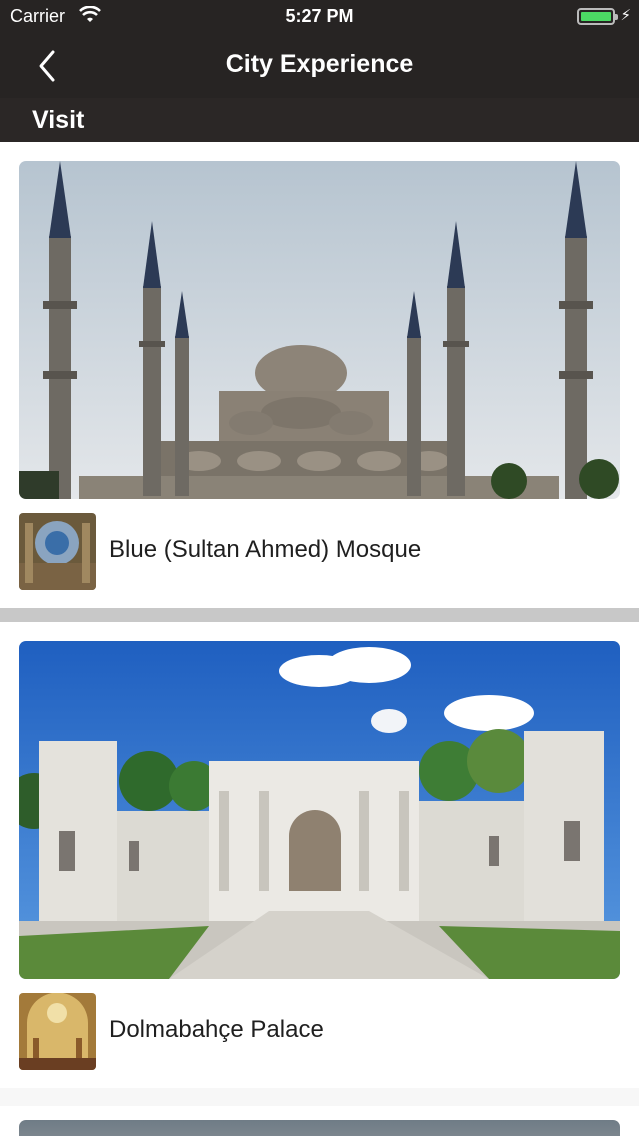  What do you see at coordinates (319, 49) in the screenshot?
I see `navigation-bar: Carrier 5:27 PM ⚡ City Experience` at bounding box center [319, 49].